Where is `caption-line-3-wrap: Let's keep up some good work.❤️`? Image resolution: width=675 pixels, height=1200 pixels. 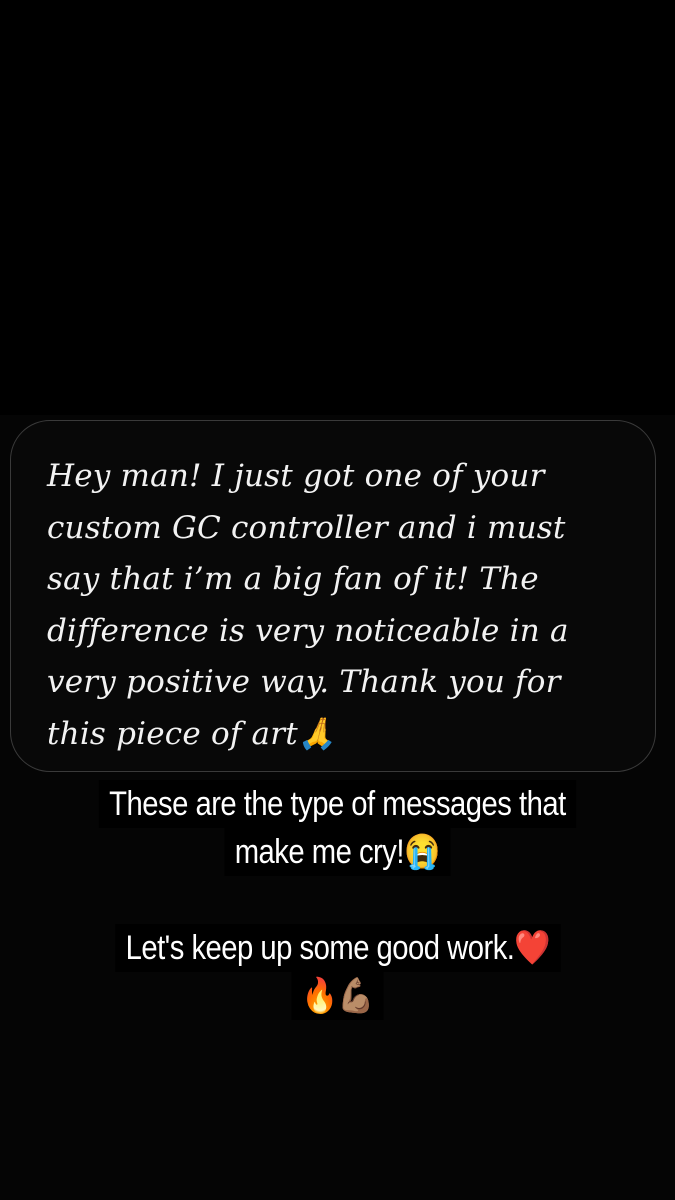 caption-line-3-wrap: Let's keep up some good work.❤️ is located at coordinates (337, 948).